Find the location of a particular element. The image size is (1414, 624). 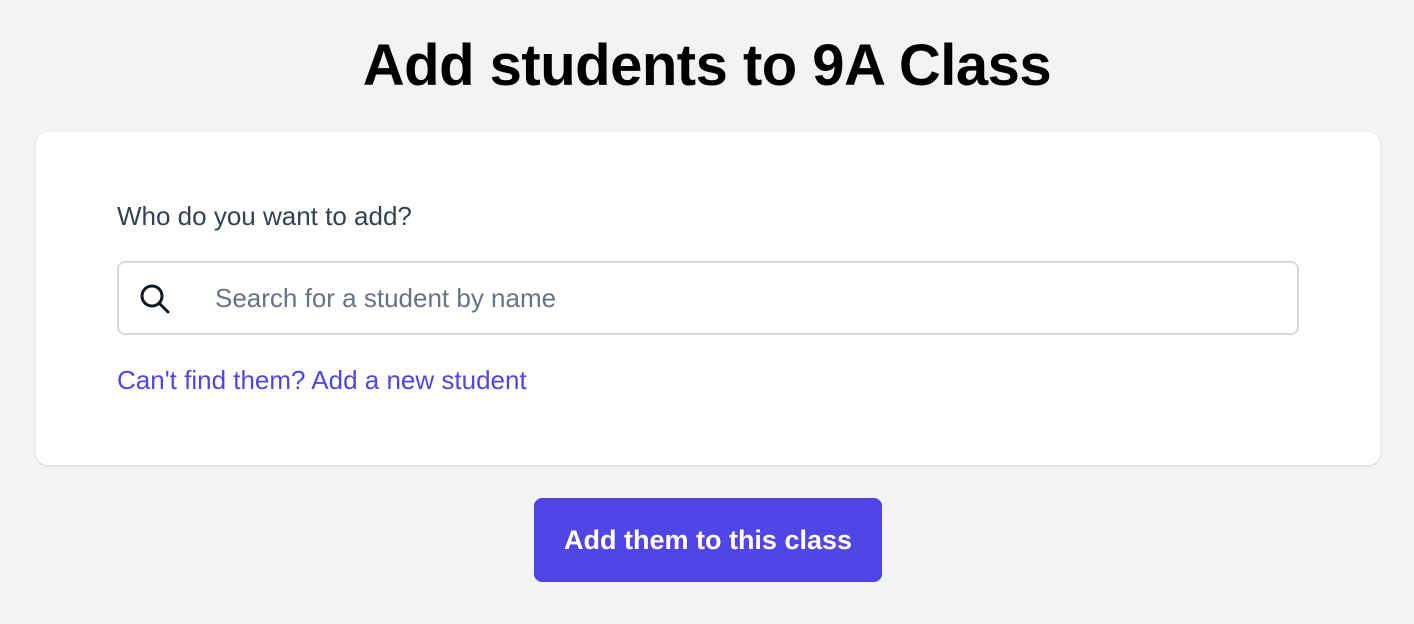

search-field-label: Who do you want to add? is located at coordinates (264, 216).